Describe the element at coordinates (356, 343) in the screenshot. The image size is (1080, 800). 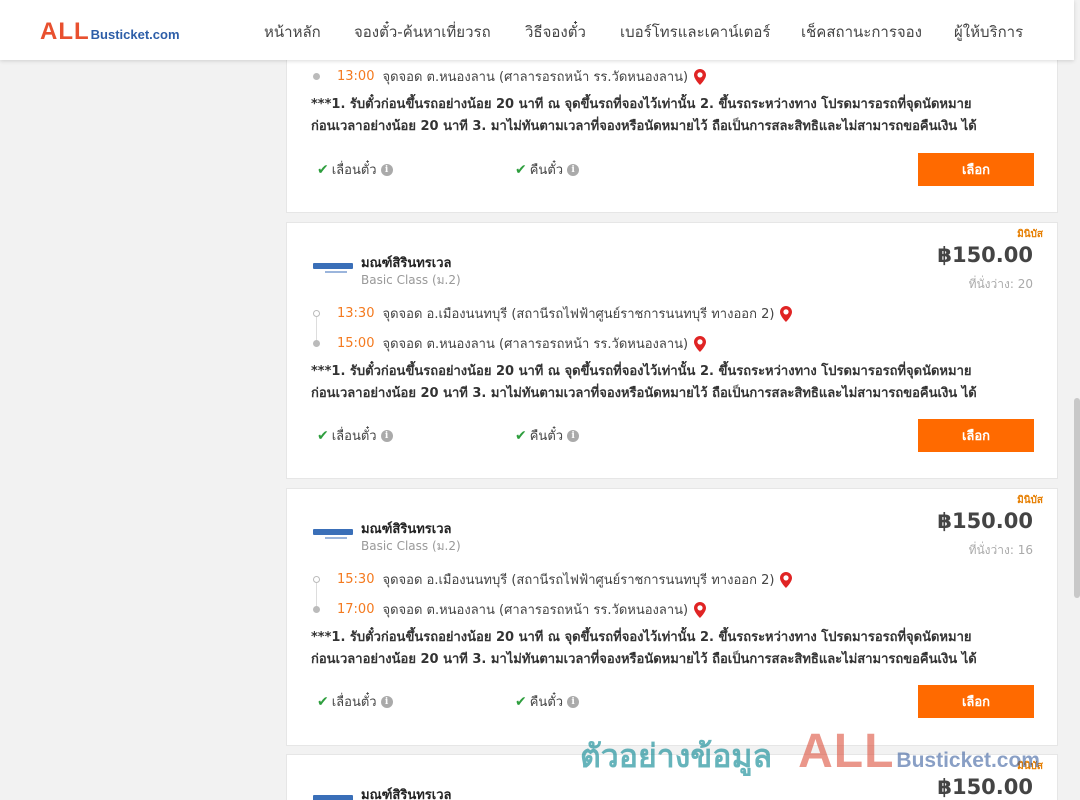
I see `arrival-time: 15:00` at that location.